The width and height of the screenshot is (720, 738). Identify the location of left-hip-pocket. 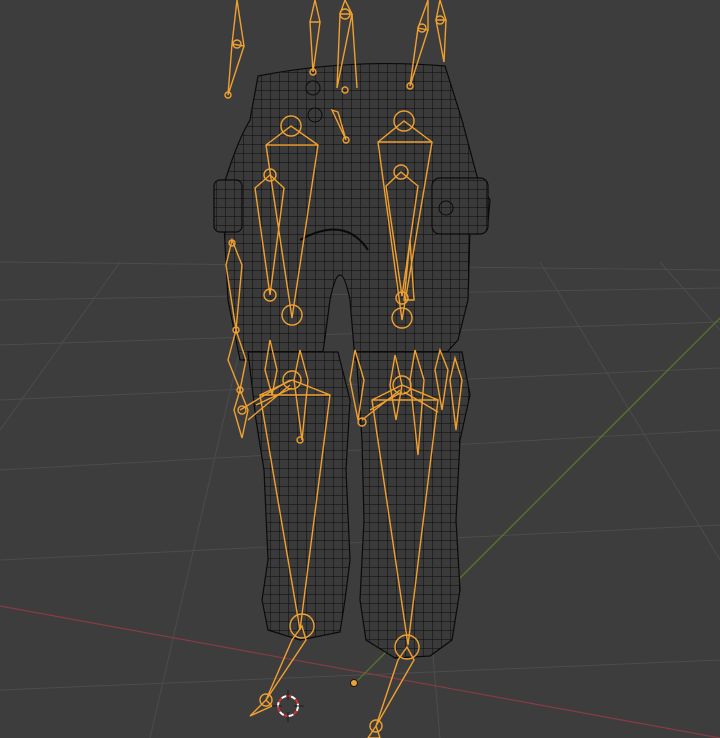
(228, 206).